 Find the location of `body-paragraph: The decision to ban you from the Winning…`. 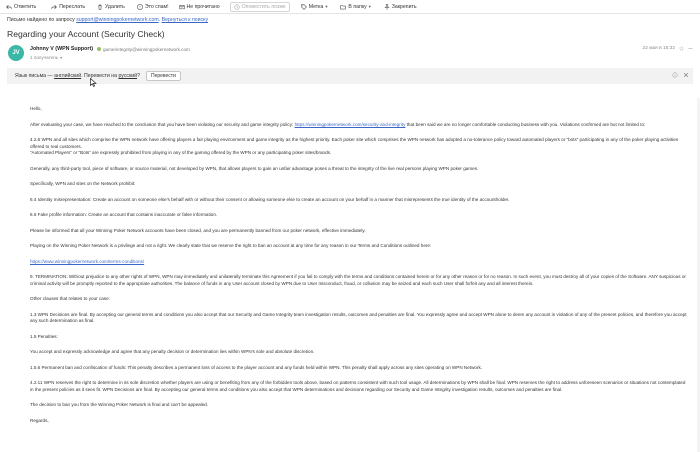

body-paragraph: The decision to ban you from the Winning… is located at coordinates (119, 404).